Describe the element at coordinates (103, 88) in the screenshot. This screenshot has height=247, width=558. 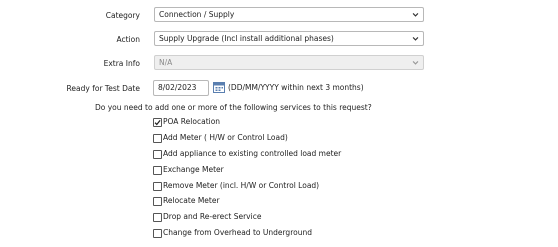
I see `ready-for-test-label: Ready for Test Date` at that location.